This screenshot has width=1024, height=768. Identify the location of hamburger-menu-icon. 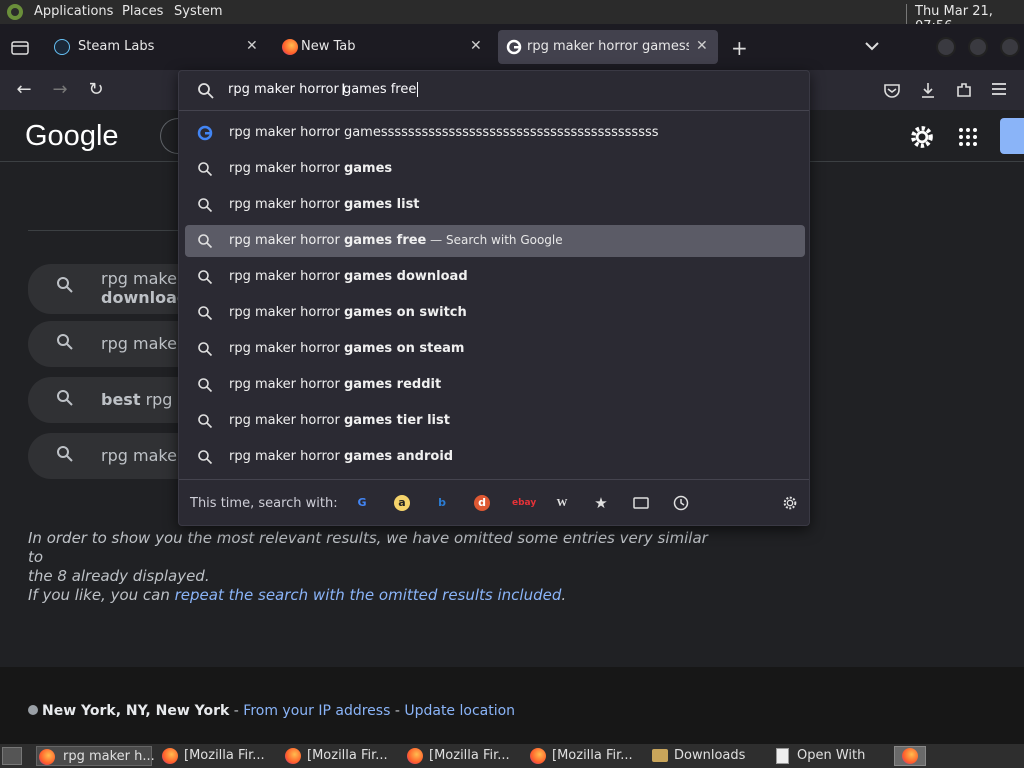
(999, 89).